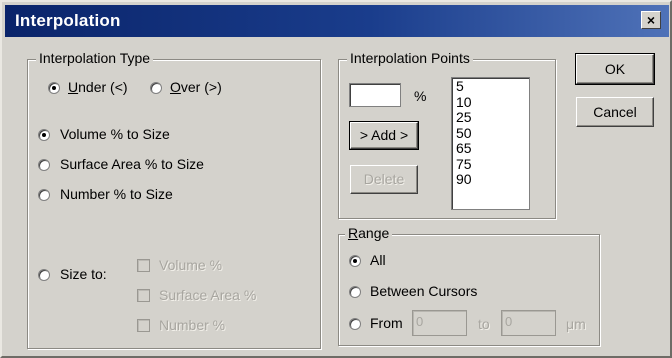 This screenshot has height=358, width=672. I want to click on window-title: Interpolation, so click(68, 20).